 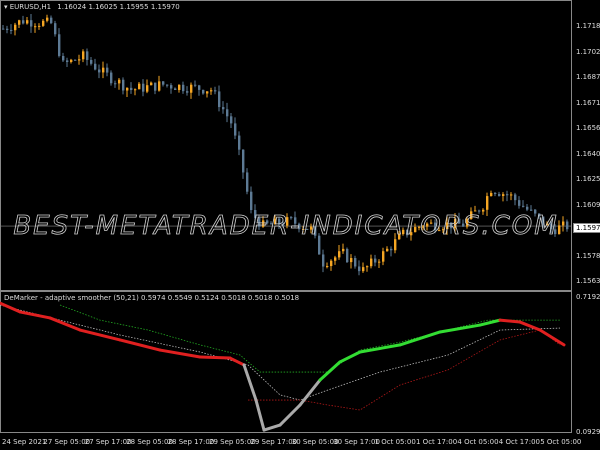 I want to click on time-tick-label: 27 Sep 17:00, so click(x=108, y=442).